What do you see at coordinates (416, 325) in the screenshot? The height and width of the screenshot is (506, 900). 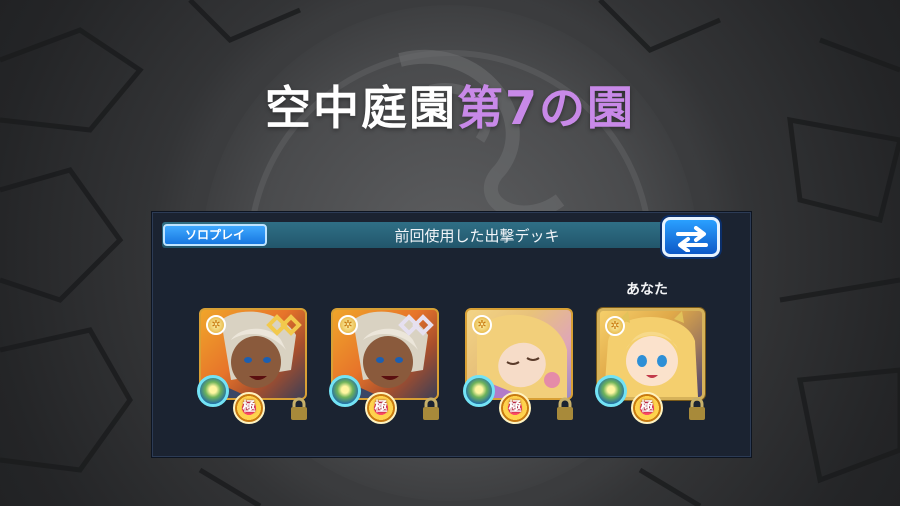 I see `silver-link-icon` at bounding box center [416, 325].